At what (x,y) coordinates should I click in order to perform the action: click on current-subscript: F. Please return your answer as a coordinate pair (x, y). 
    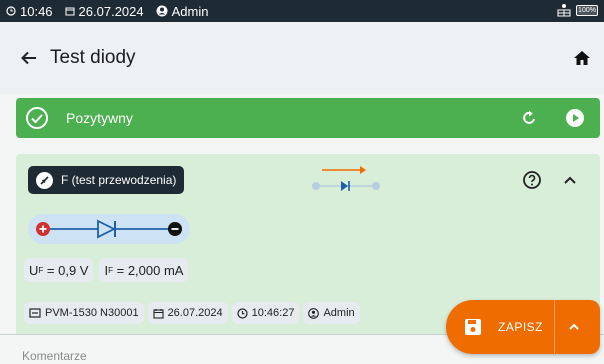
    Looking at the image, I should click on (110, 270).